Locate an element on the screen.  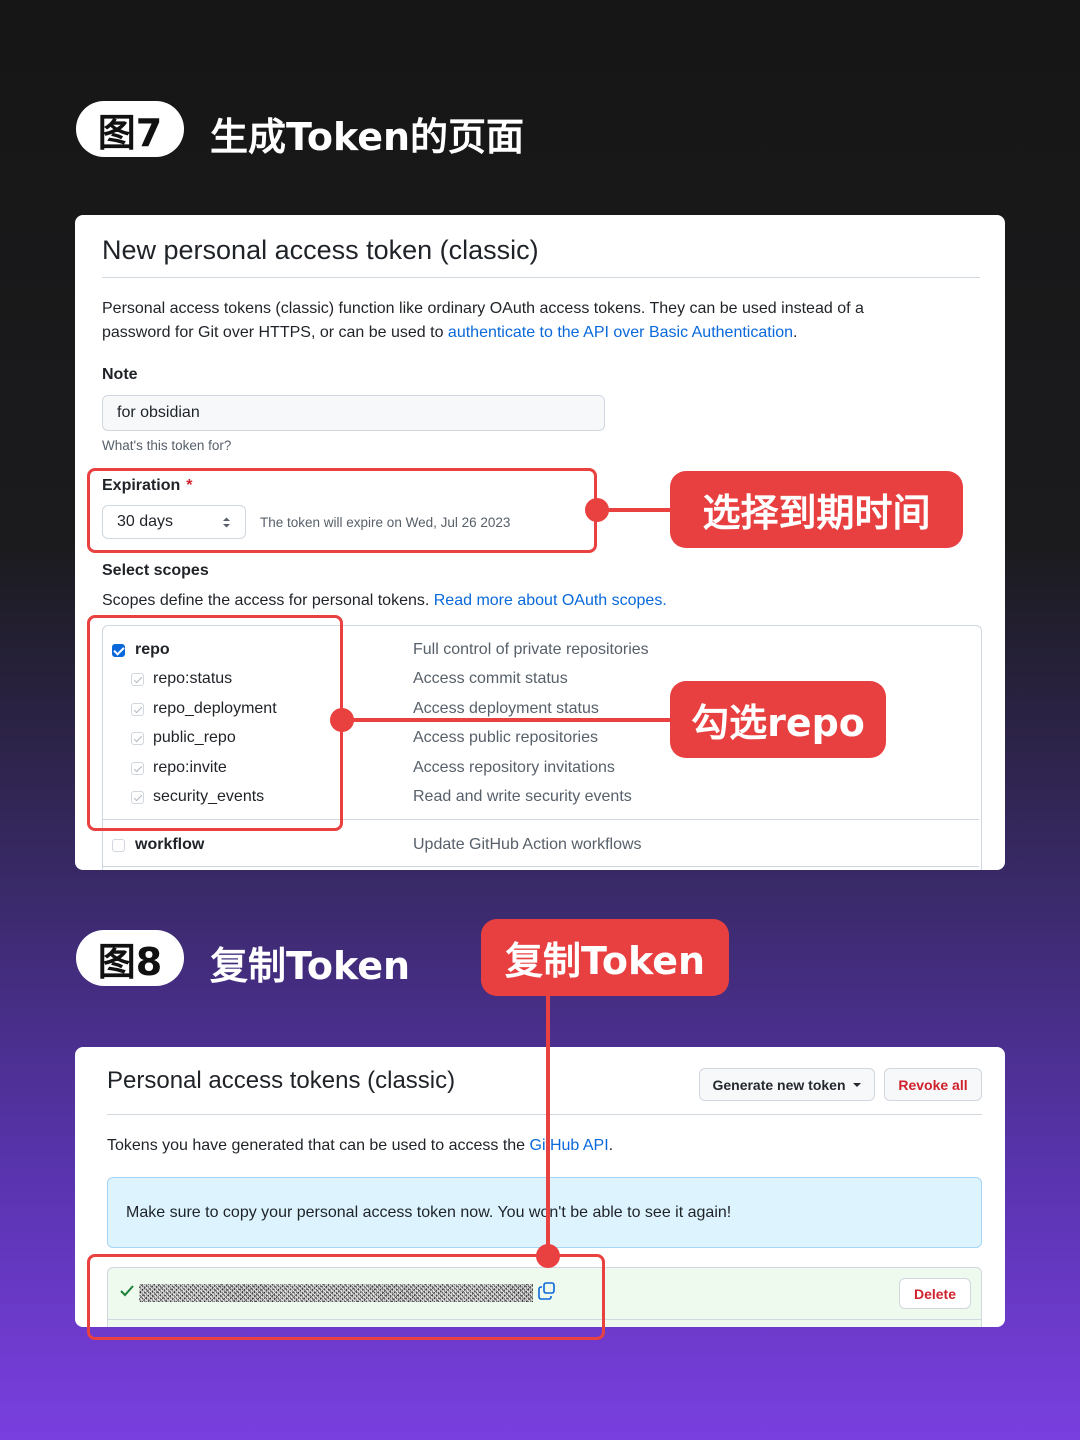
repo-highlight is located at coordinates (215, 723).